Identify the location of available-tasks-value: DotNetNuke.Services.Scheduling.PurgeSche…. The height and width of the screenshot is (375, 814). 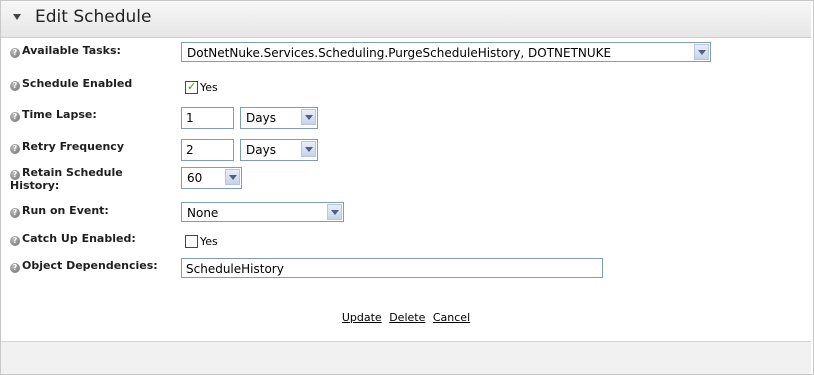
(399, 53).